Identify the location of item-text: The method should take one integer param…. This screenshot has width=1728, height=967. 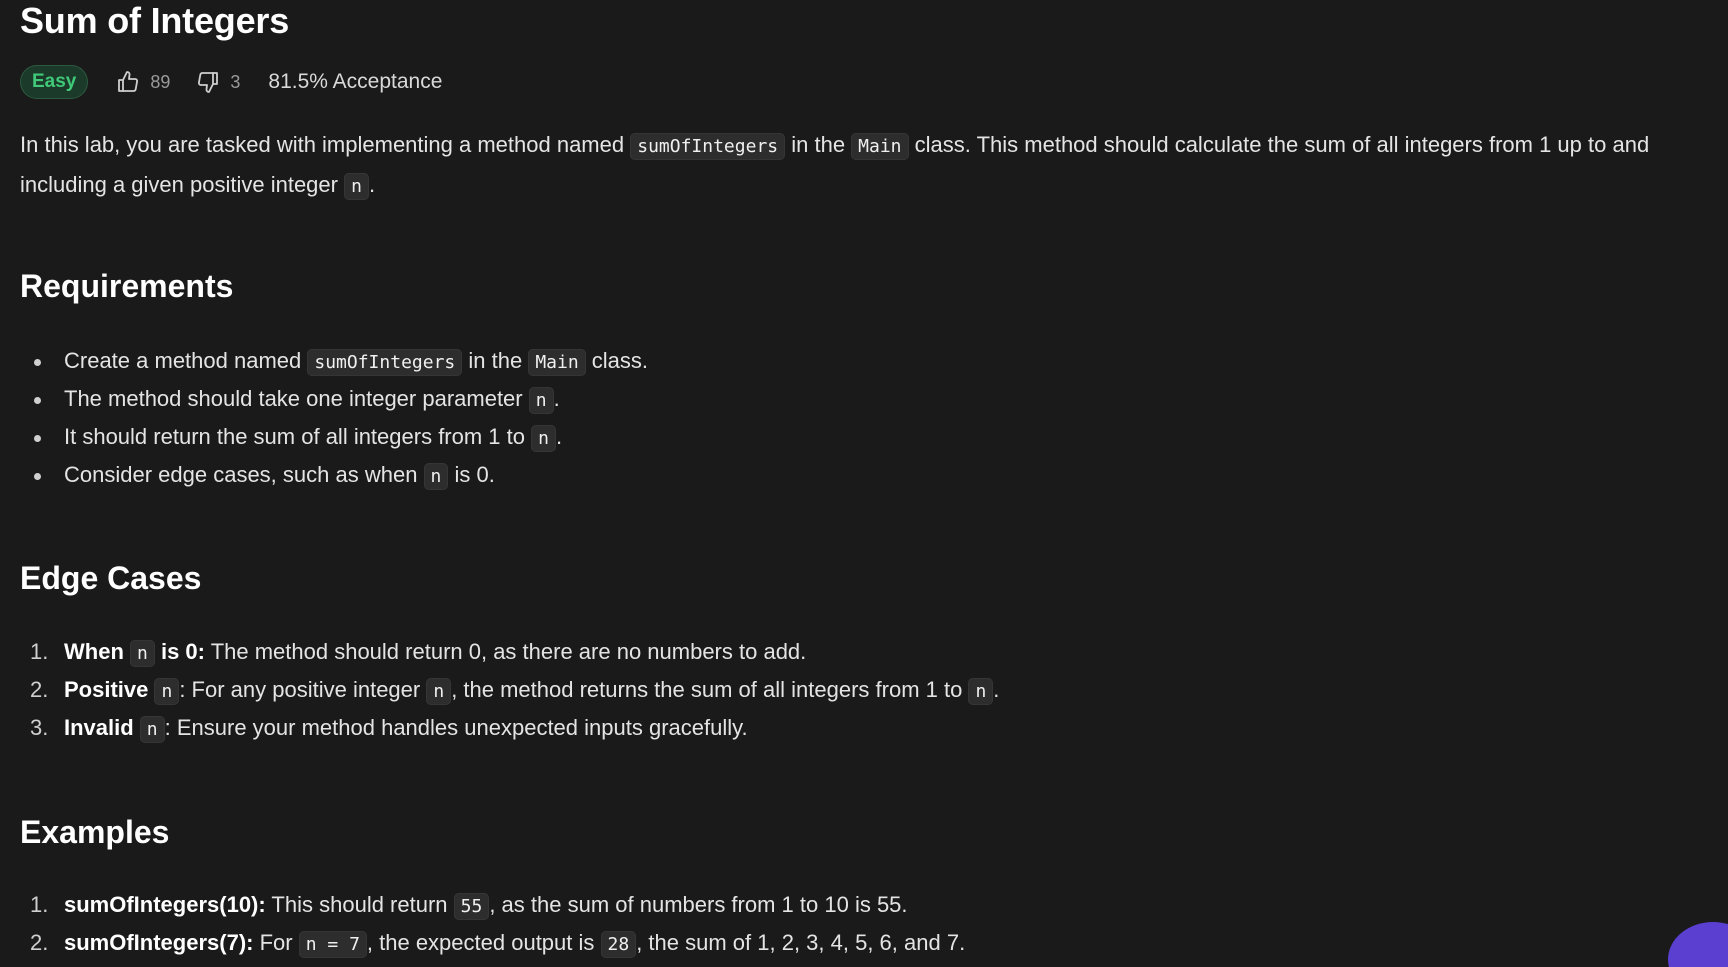
(296, 398).